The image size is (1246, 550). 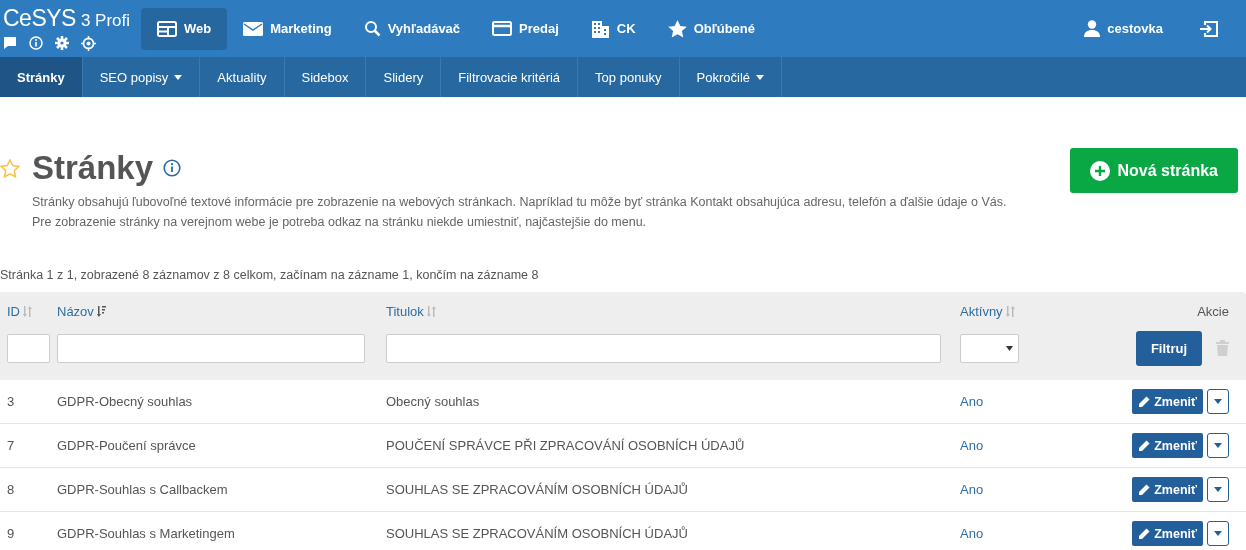 What do you see at coordinates (11, 534) in the screenshot?
I see `table-cell-text: 9` at bounding box center [11, 534].